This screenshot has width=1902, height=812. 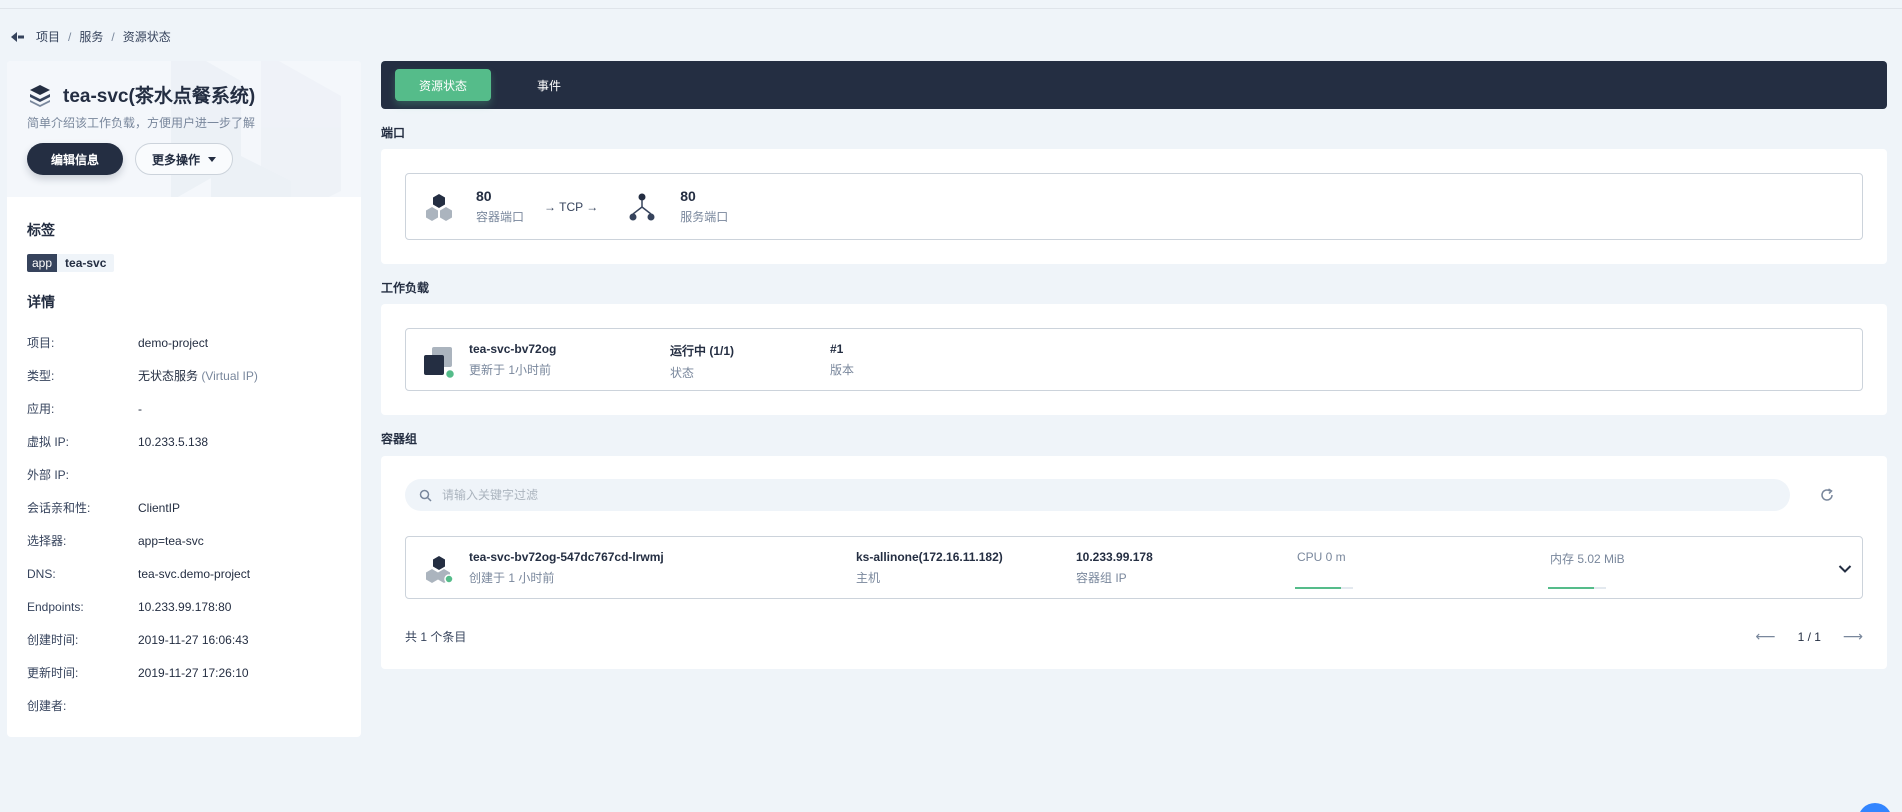 I want to click on pod-node: ks-allinone(172.16.11.182), so click(x=929, y=557).